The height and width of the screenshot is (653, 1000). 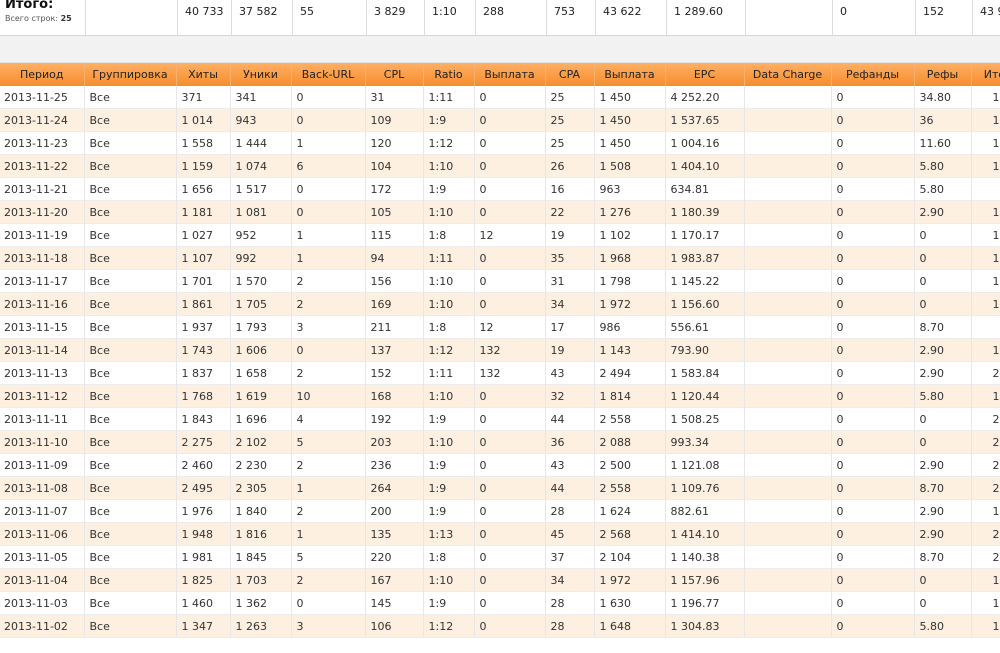 What do you see at coordinates (260, 212) in the screenshot?
I see `cell-uniques: 1 081` at bounding box center [260, 212].